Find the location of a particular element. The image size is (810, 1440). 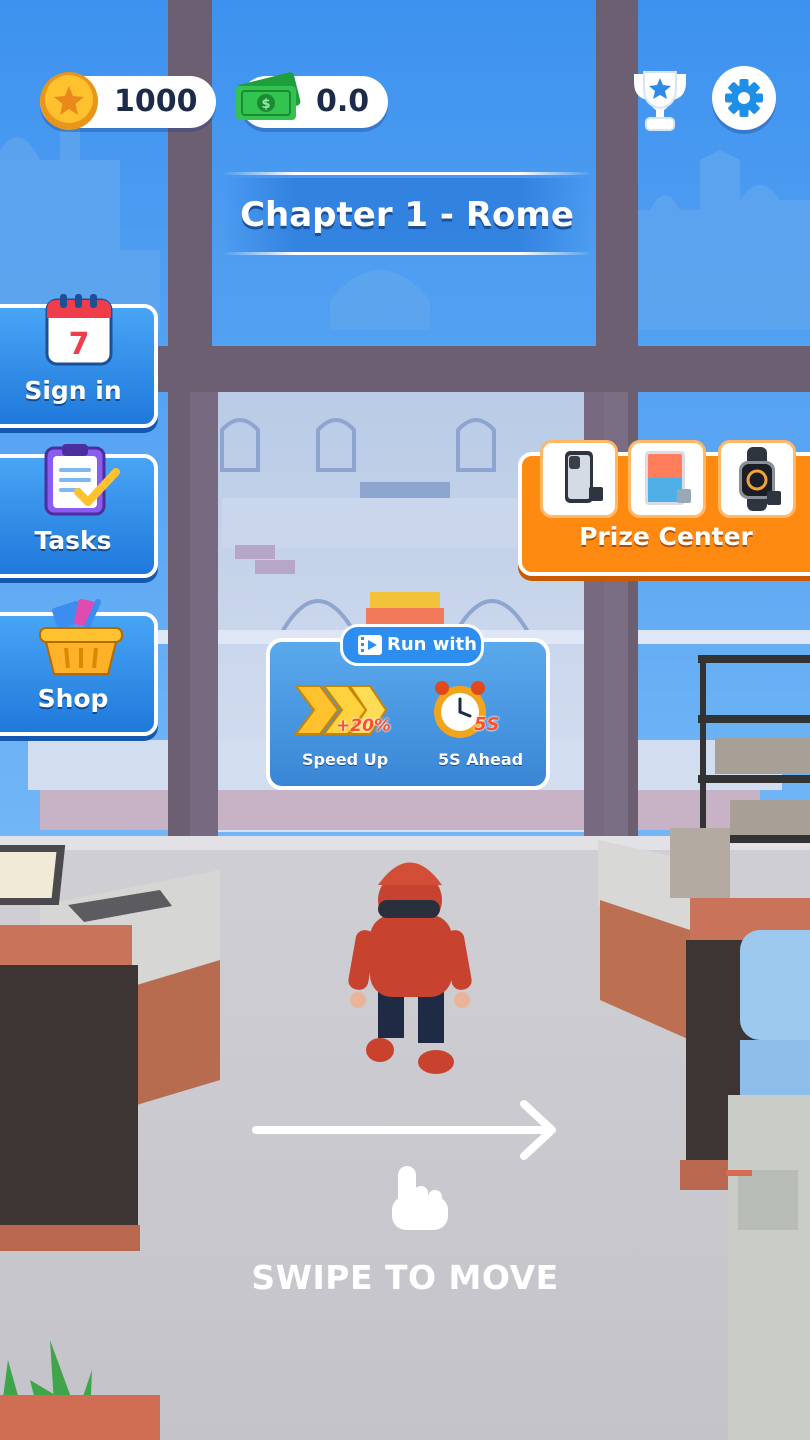

speed-up-boost: +20% Speed Up is located at coordinates (345, 728).